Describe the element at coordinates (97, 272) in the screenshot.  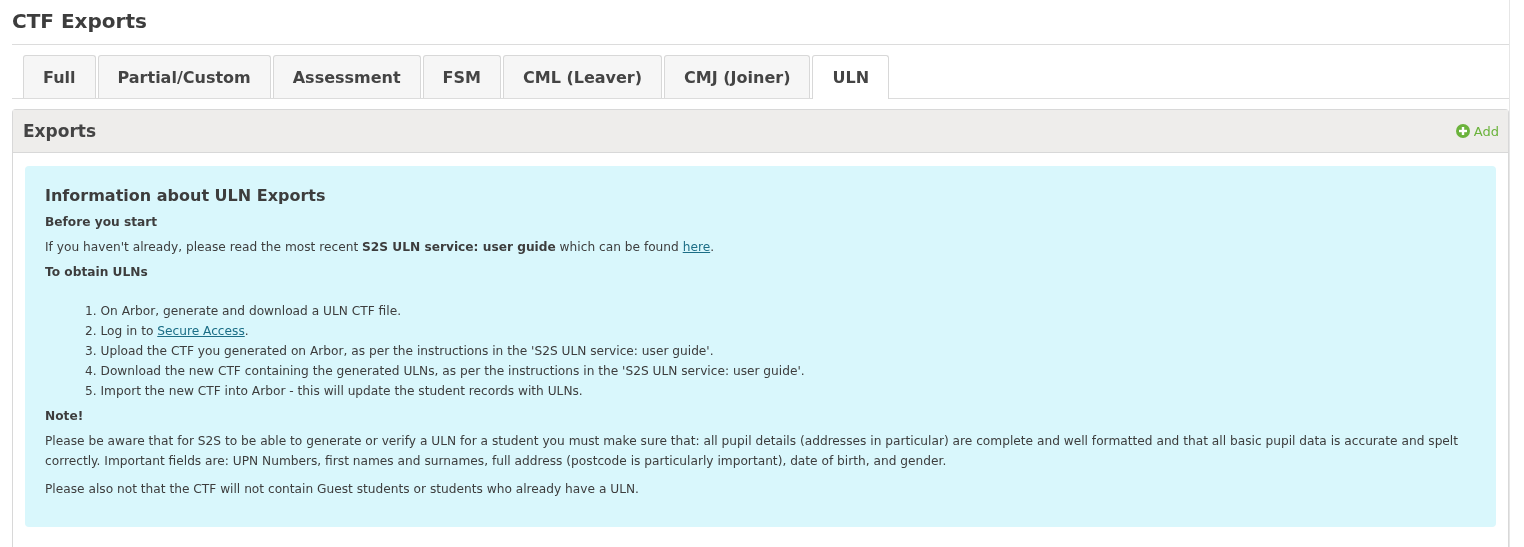
I see `section-heading: To obtain ULNs` at that location.